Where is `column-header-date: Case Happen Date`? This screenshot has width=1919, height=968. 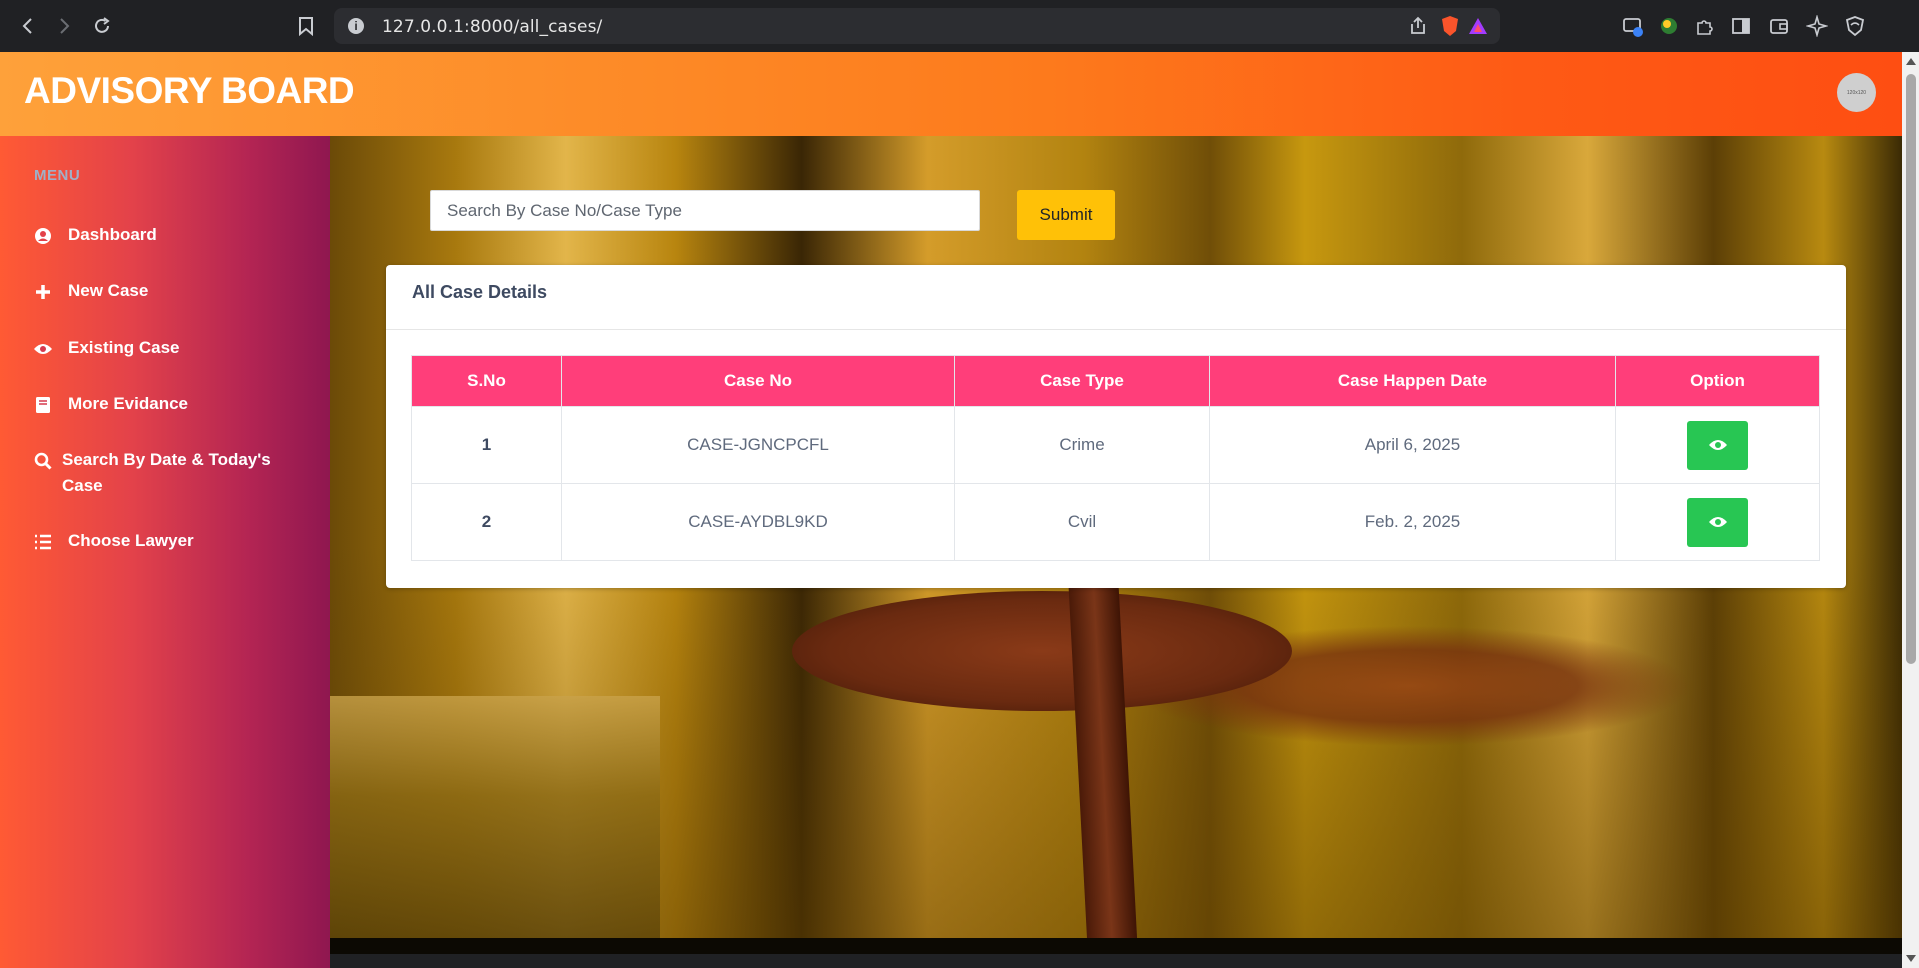
column-header-date: Case Happen Date is located at coordinates (1412, 381).